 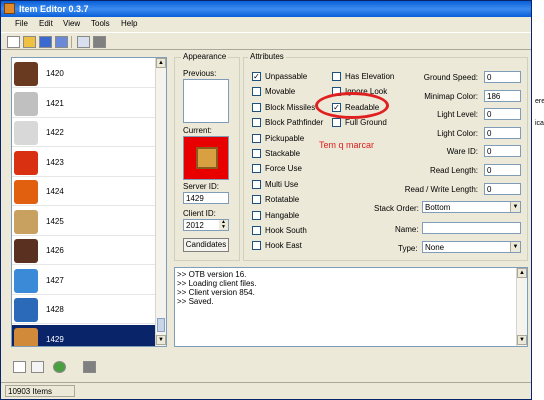 What do you see at coordinates (502, 95) in the screenshot?
I see `attribute-field-input: 186` at bounding box center [502, 95].